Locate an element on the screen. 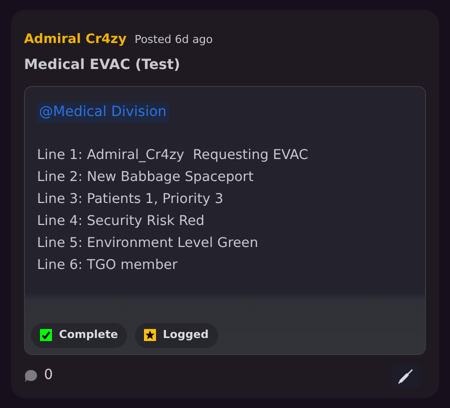 The width and height of the screenshot is (450, 408). message-line: Line 6: TGO member is located at coordinates (108, 265).